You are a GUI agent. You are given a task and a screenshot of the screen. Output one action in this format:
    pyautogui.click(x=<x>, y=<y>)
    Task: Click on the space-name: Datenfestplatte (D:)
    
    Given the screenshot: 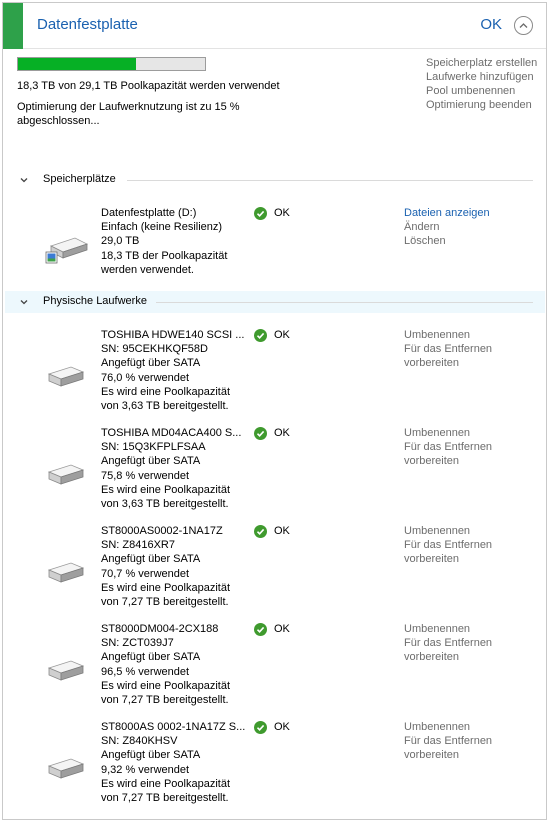 What is the action you would take?
    pyautogui.click(x=149, y=213)
    